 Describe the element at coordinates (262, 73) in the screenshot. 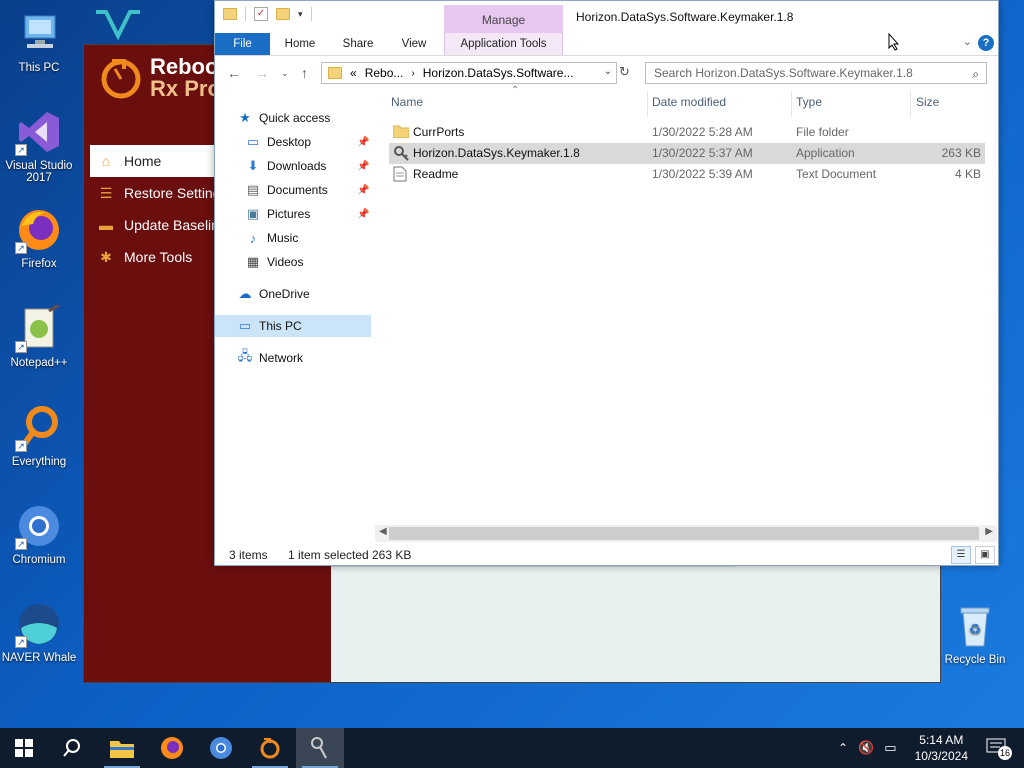

I see `forward-arrow-icon: →` at that location.